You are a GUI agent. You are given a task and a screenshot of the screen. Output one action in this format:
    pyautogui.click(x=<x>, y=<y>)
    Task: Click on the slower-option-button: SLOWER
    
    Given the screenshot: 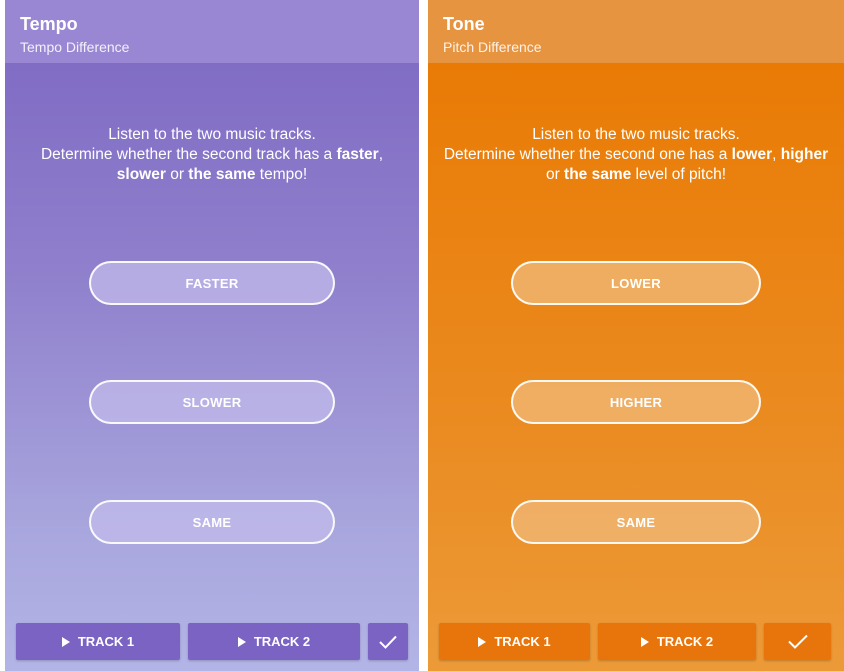 What is the action you would take?
    pyautogui.click(x=212, y=402)
    